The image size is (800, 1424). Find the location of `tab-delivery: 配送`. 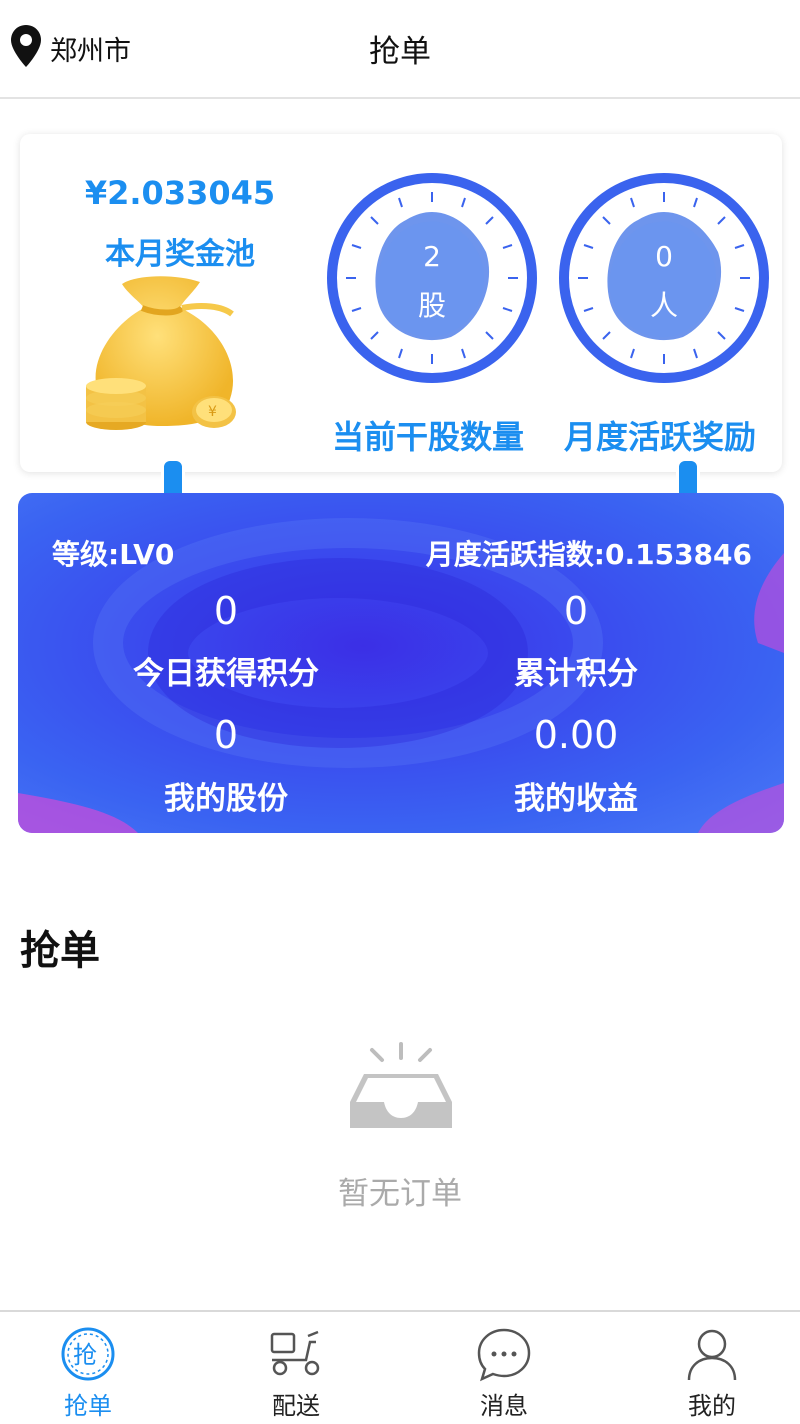

tab-delivery: 配送 is located at coordinates (296, 1368).